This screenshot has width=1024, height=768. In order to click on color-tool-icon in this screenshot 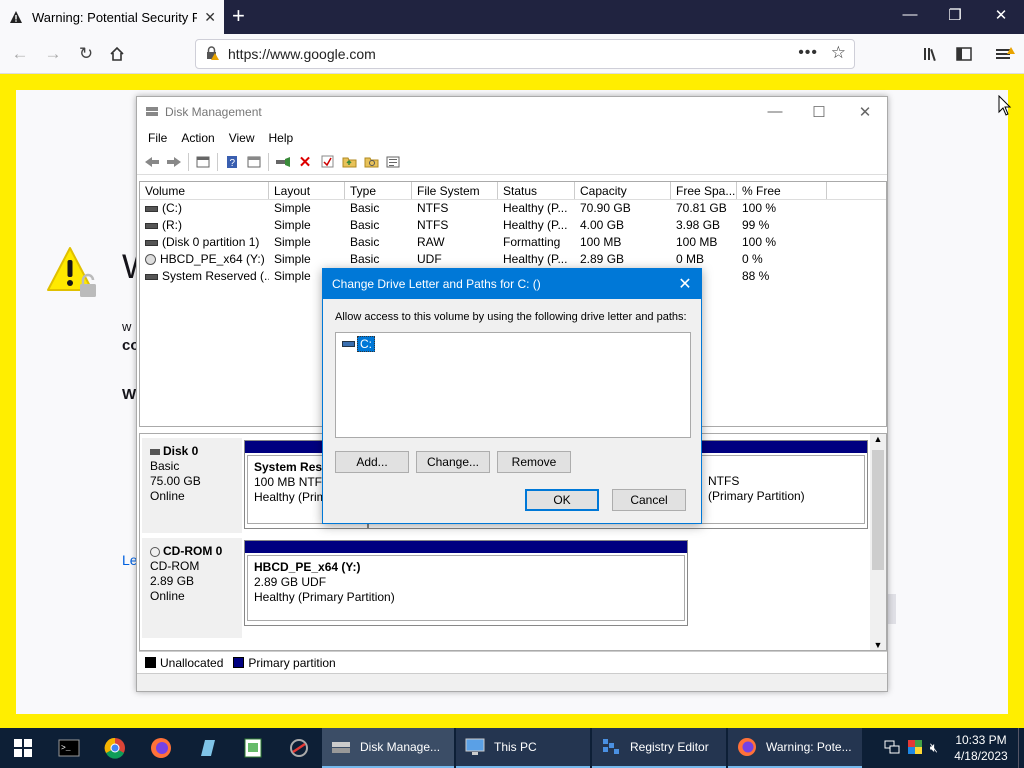, I will do `click(914, 748)`.